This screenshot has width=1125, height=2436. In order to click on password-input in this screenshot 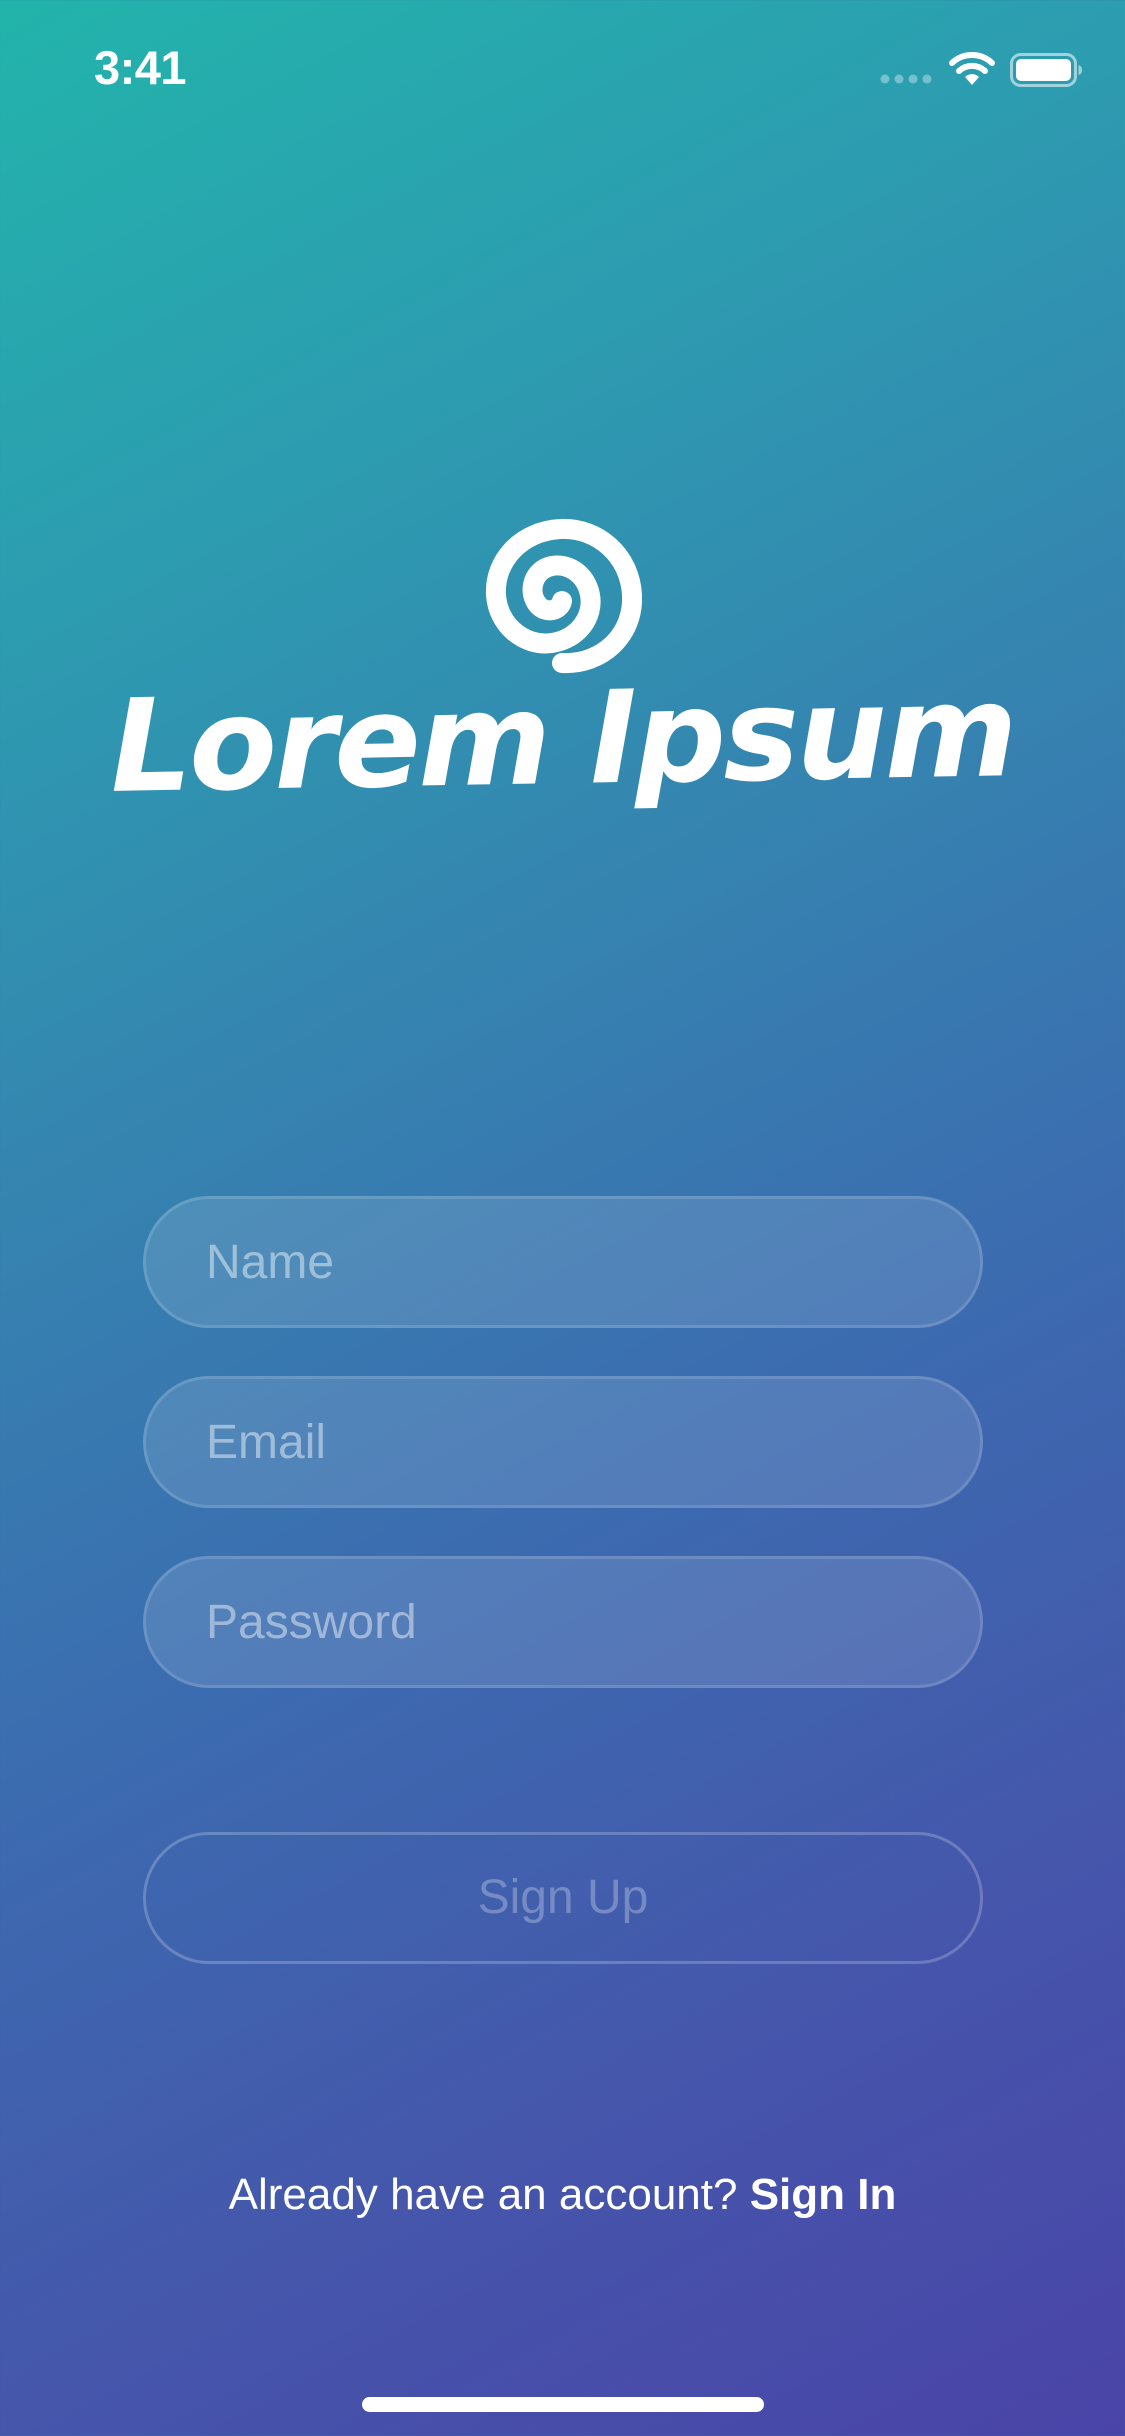, I will do `click(563, 1622)`.